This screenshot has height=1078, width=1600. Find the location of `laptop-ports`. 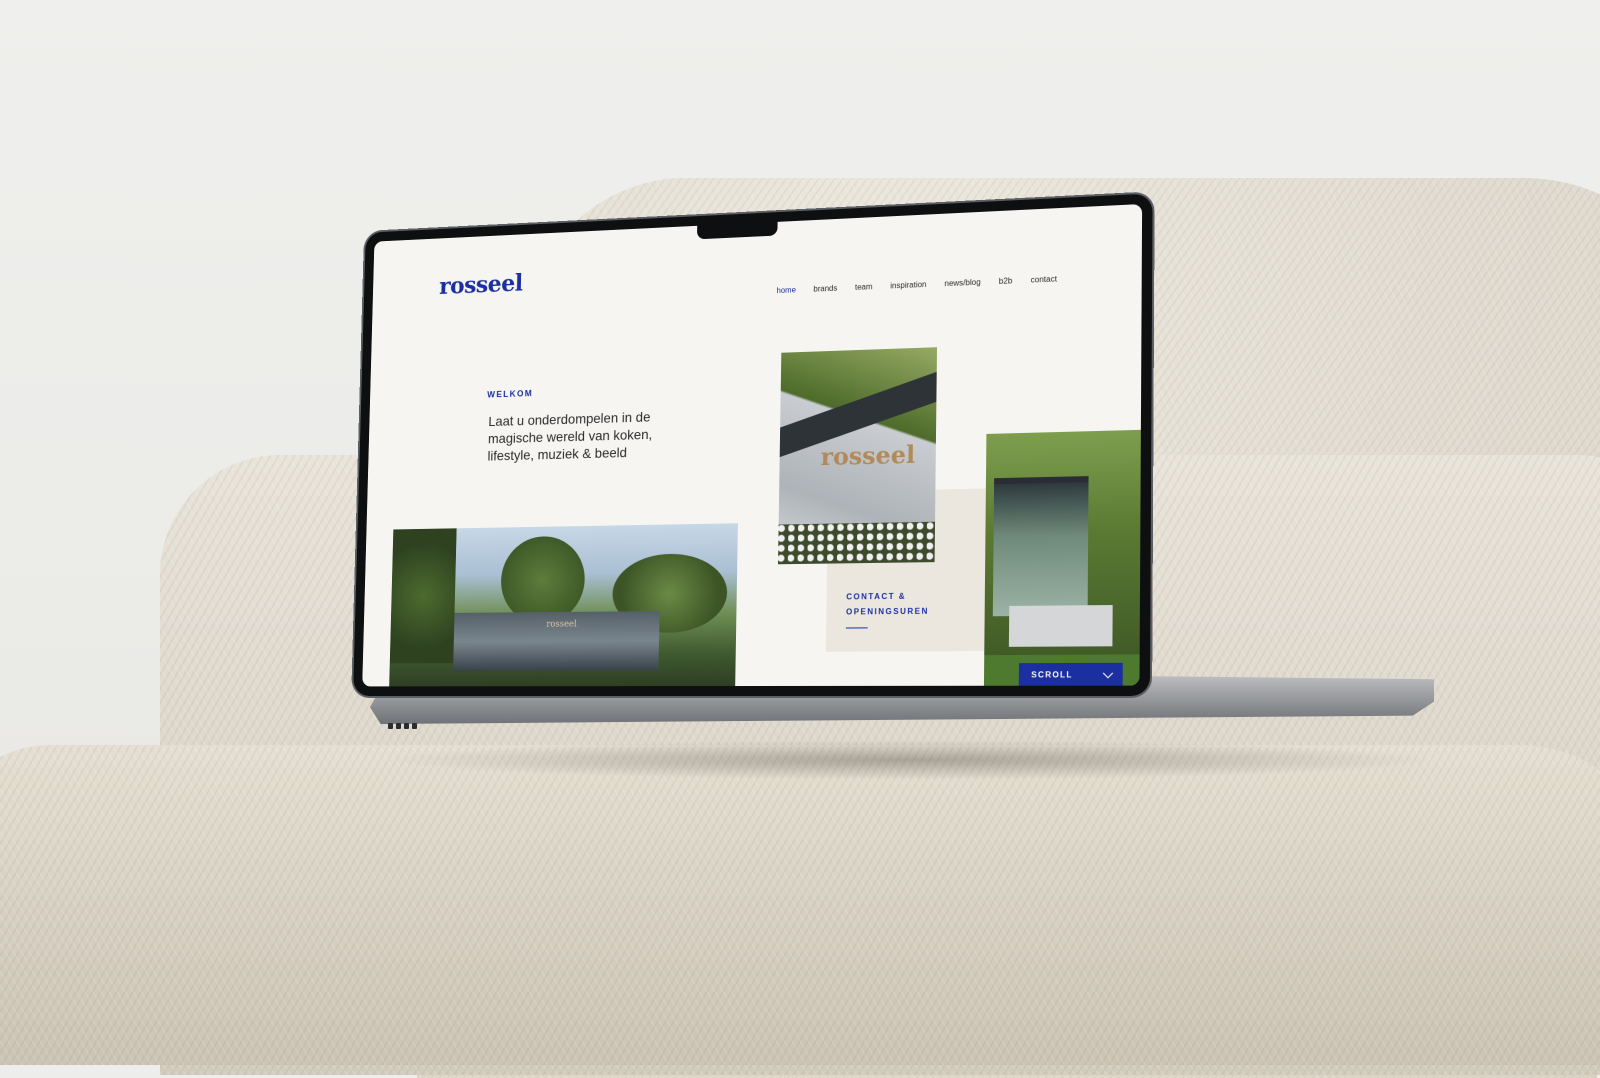

laptop-ports is located at coordinates (408, 722).